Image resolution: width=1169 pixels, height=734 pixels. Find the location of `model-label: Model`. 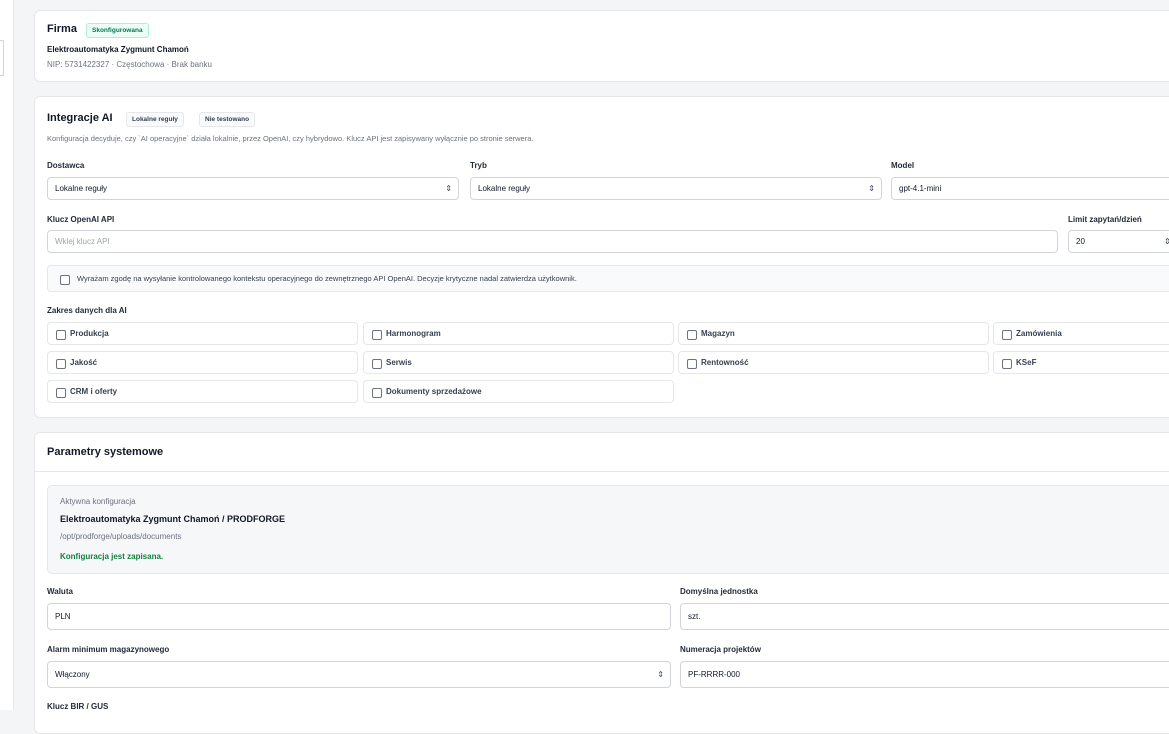

model-label: Model is located at coordinates (903, 165).